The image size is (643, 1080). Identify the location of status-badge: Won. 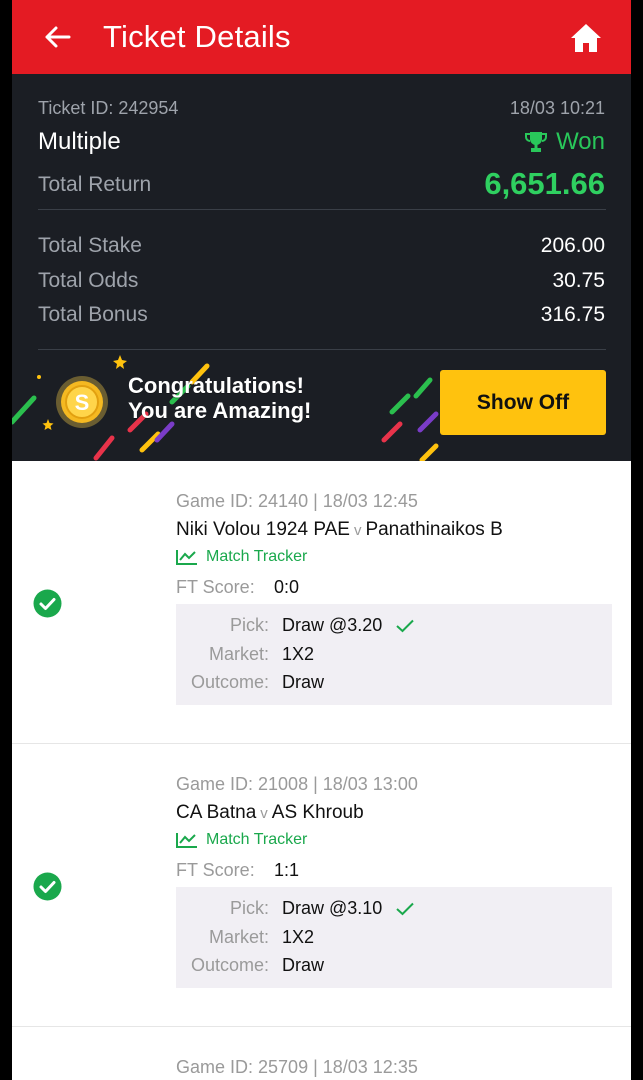
(564, 142).